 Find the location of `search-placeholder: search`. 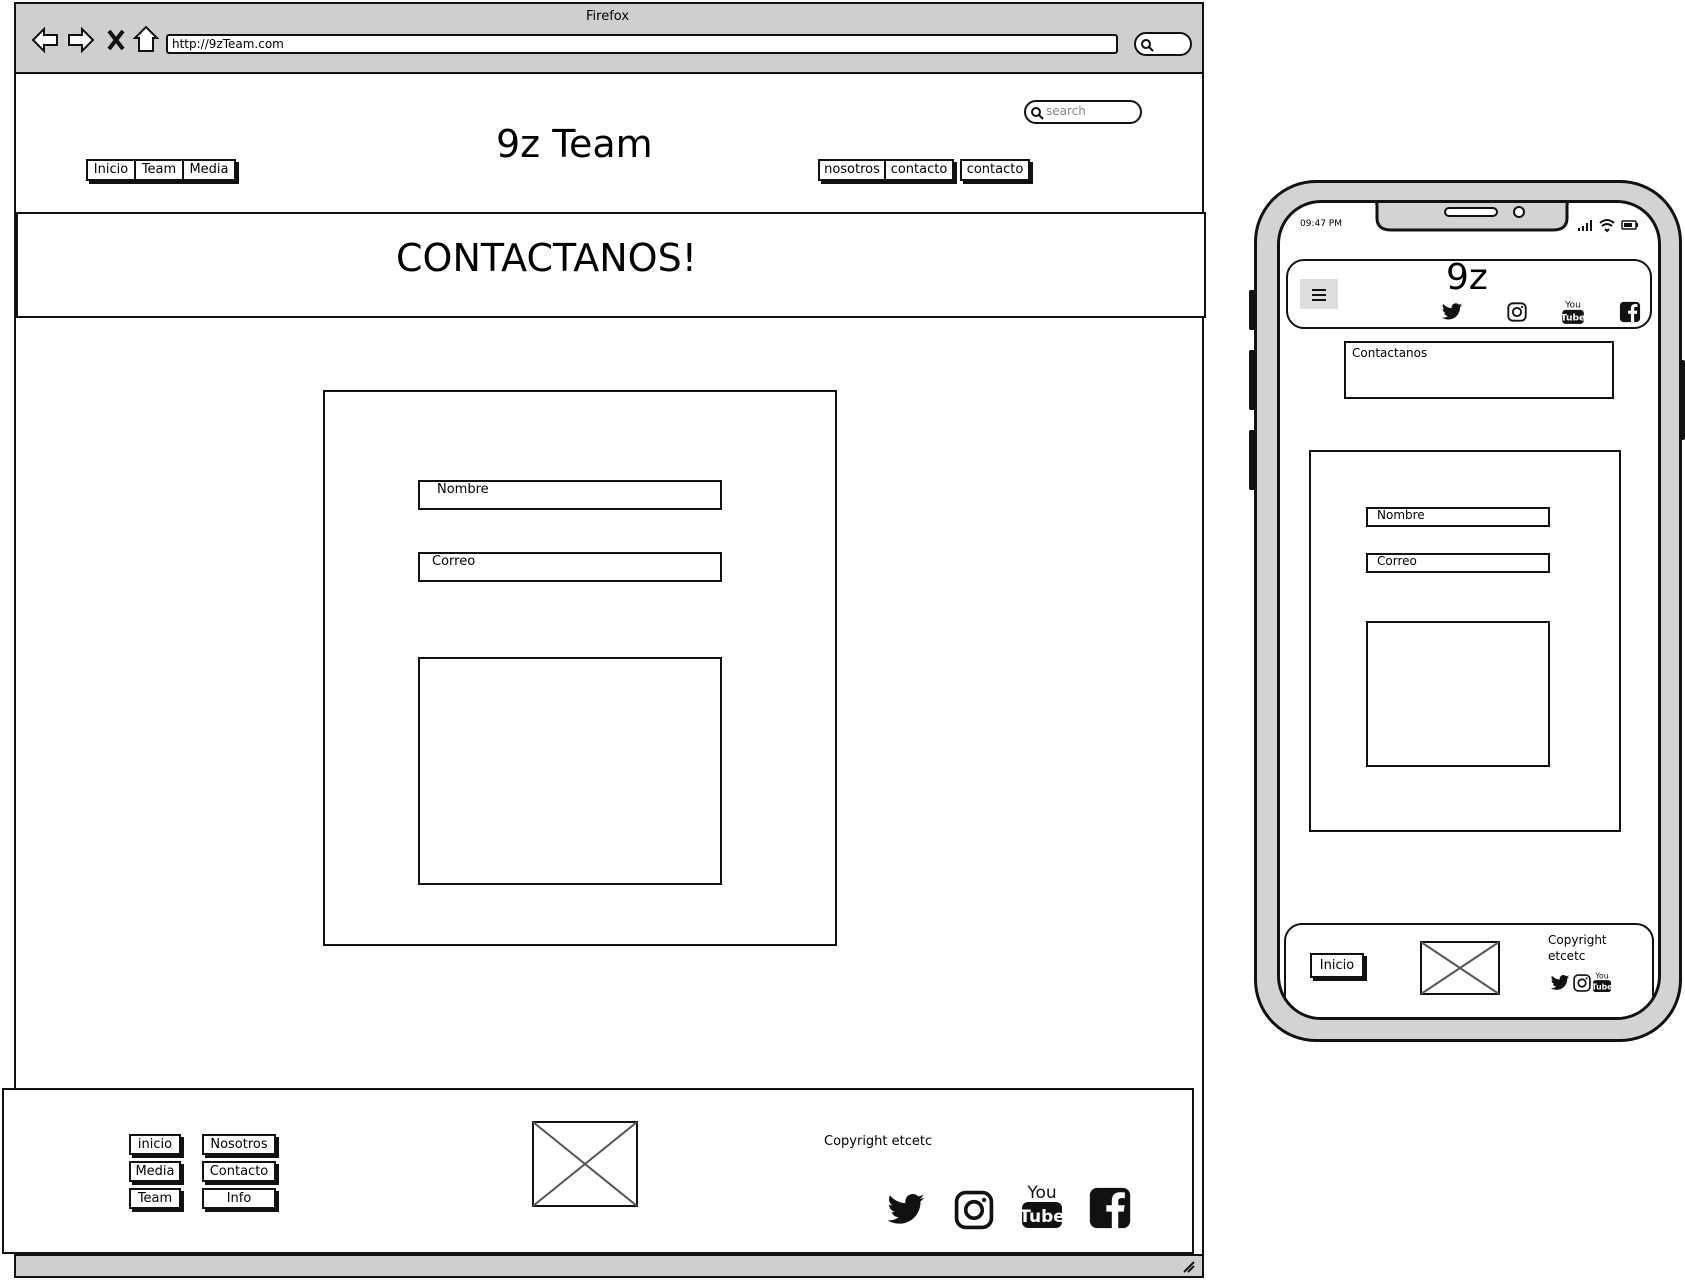

search-placeholder: search is located at coordinates (1066, 111).